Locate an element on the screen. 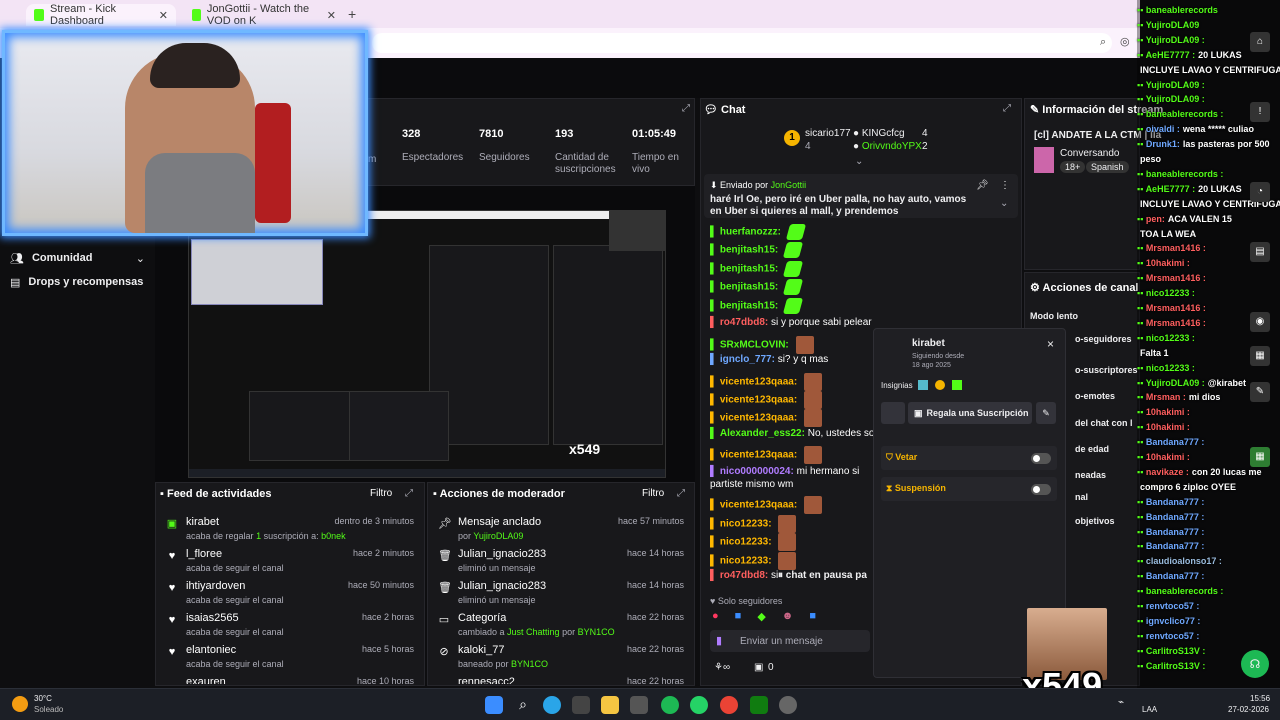 The width and height of the screenshot is (1280, 720). channel-action-item: neadas is located at coordinates (1090, 475).